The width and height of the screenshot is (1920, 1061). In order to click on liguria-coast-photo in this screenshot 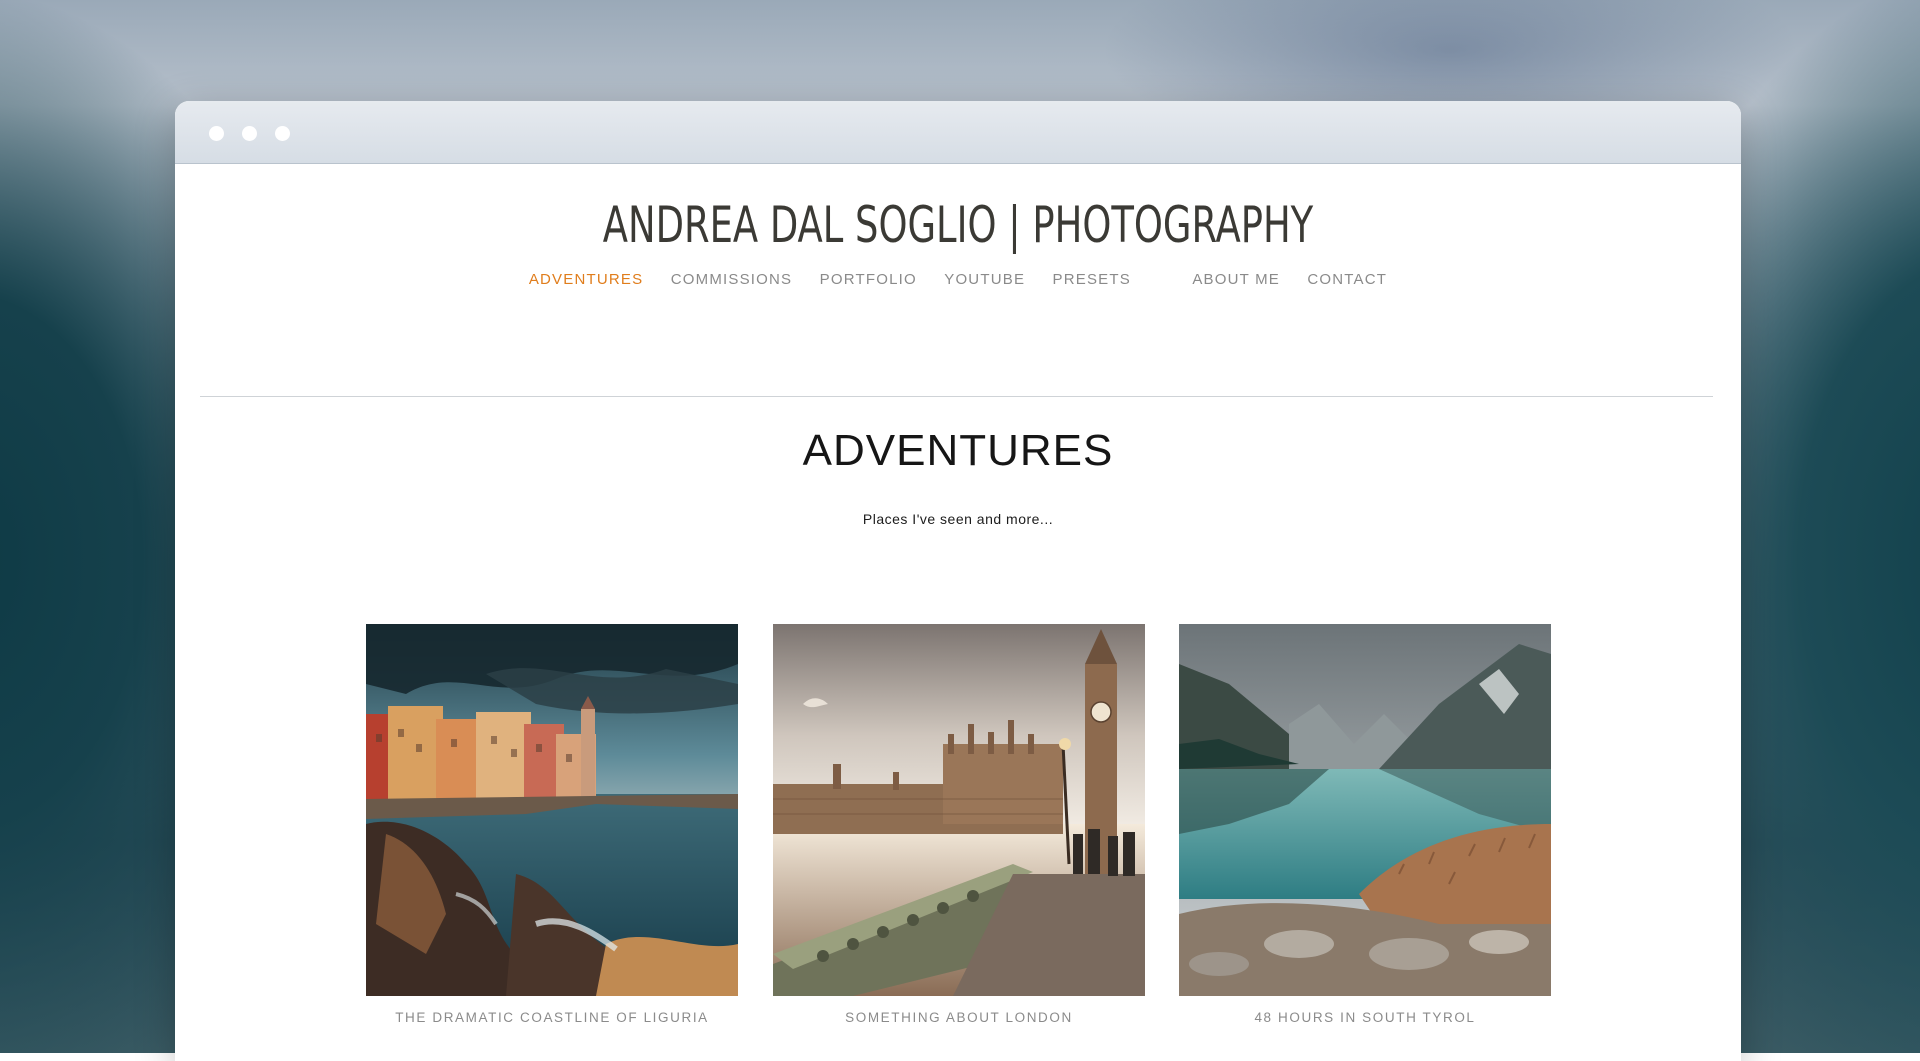, I will do `click(552, 810)`.